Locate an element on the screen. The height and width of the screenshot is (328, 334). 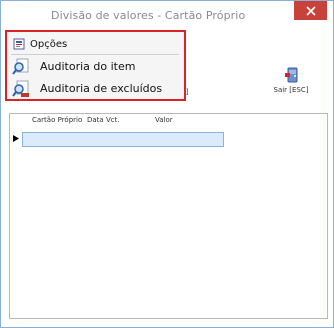
grid-header: Cartão Próprio Data Vct. Valor is located at coordinates (168, 121).